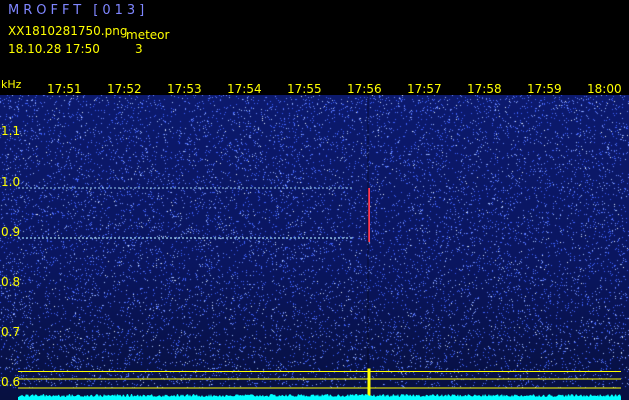 Image resolution: width=629 pixels, height=400 pixels. I want to click on power-trace, so click(319, 397).